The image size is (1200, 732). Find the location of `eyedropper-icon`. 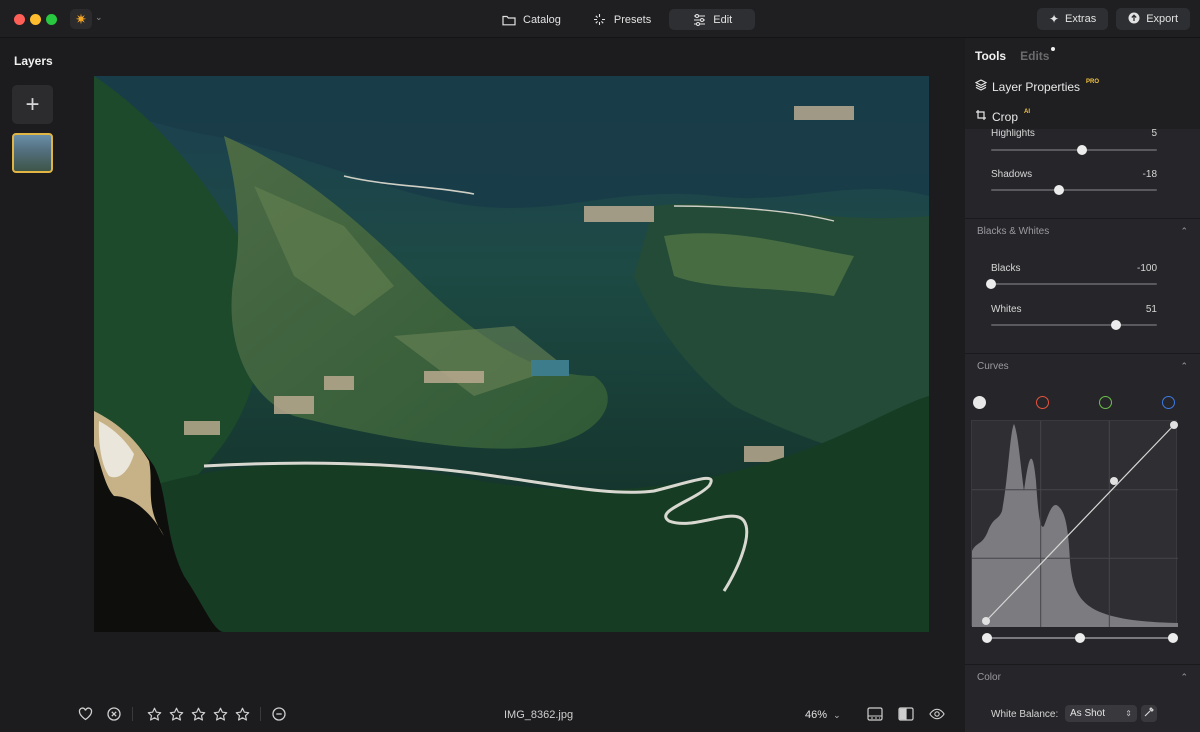

eyedropper-icon is located at coordinates (1149, 713).